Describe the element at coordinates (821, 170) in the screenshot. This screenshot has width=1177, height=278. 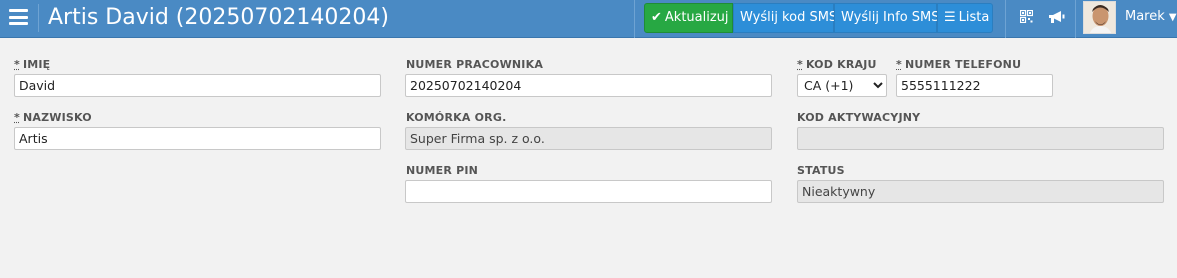
I see `status-label: STATUS` at that location.